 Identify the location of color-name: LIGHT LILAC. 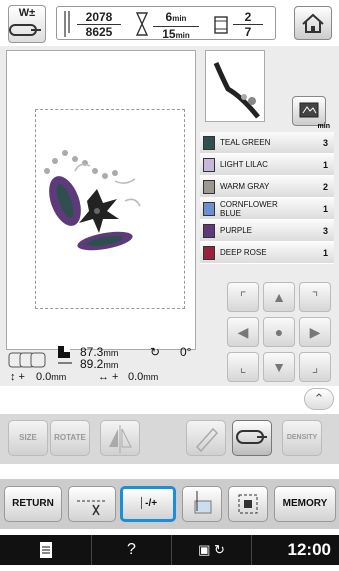
(244, 164).